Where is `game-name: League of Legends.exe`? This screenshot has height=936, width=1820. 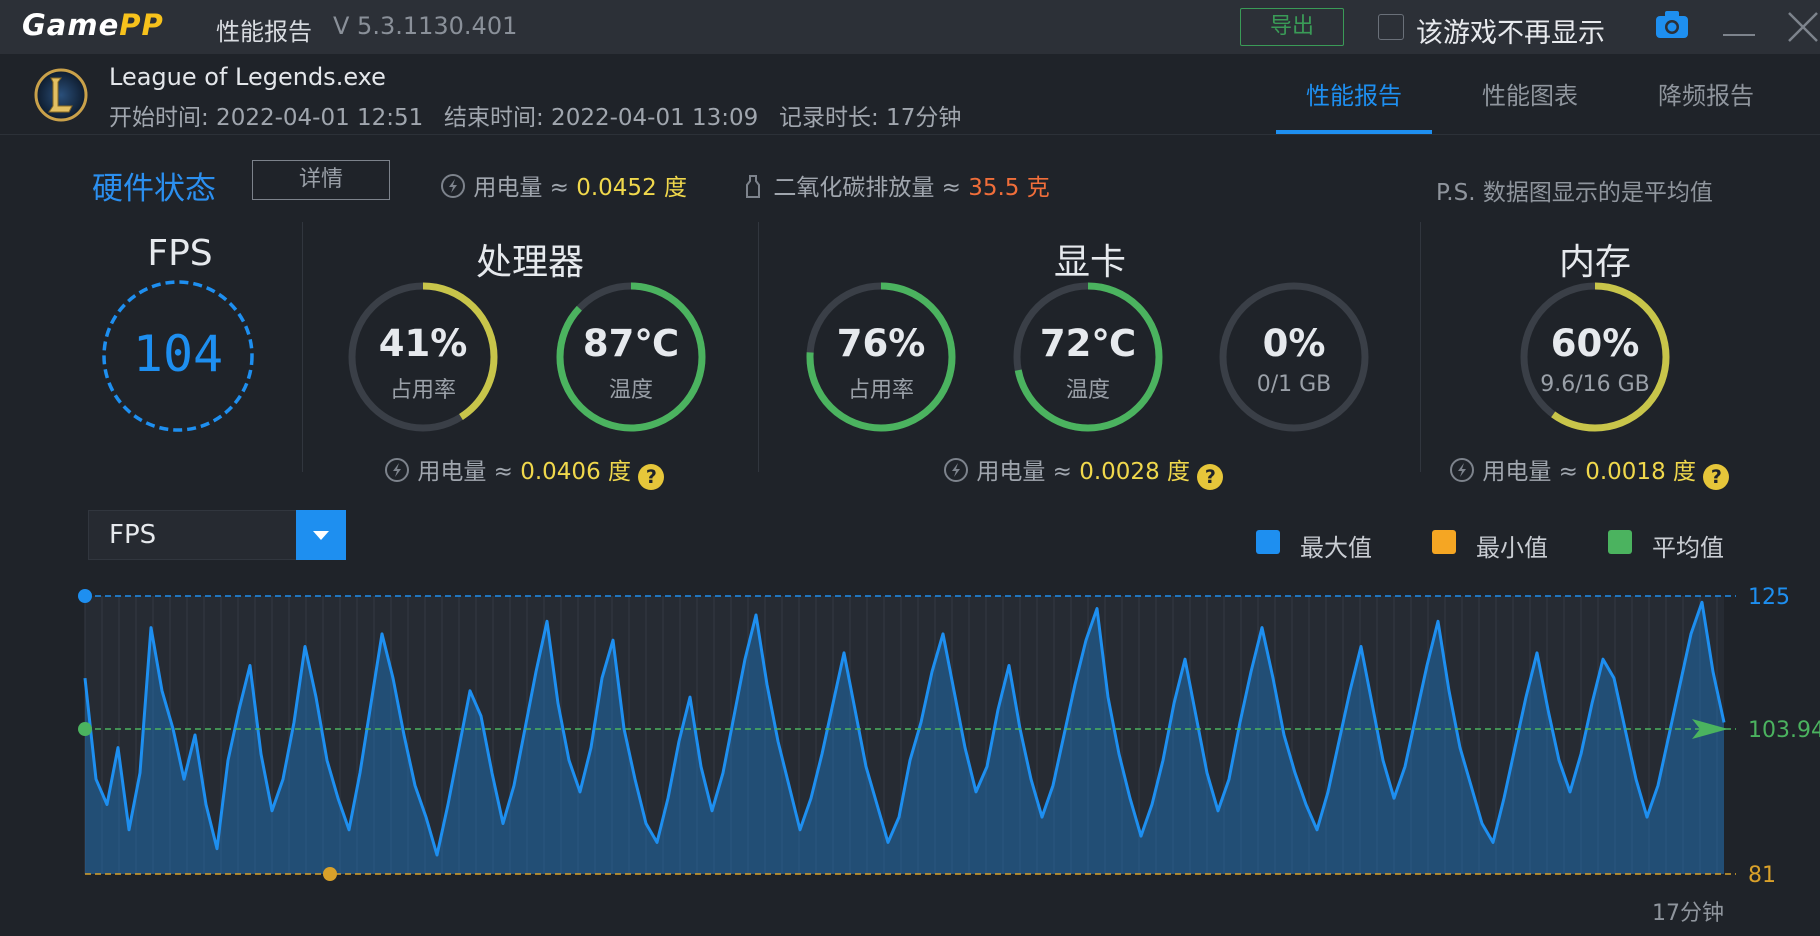
game-name: League of Legends.exe is located at coordinates (247, 77).